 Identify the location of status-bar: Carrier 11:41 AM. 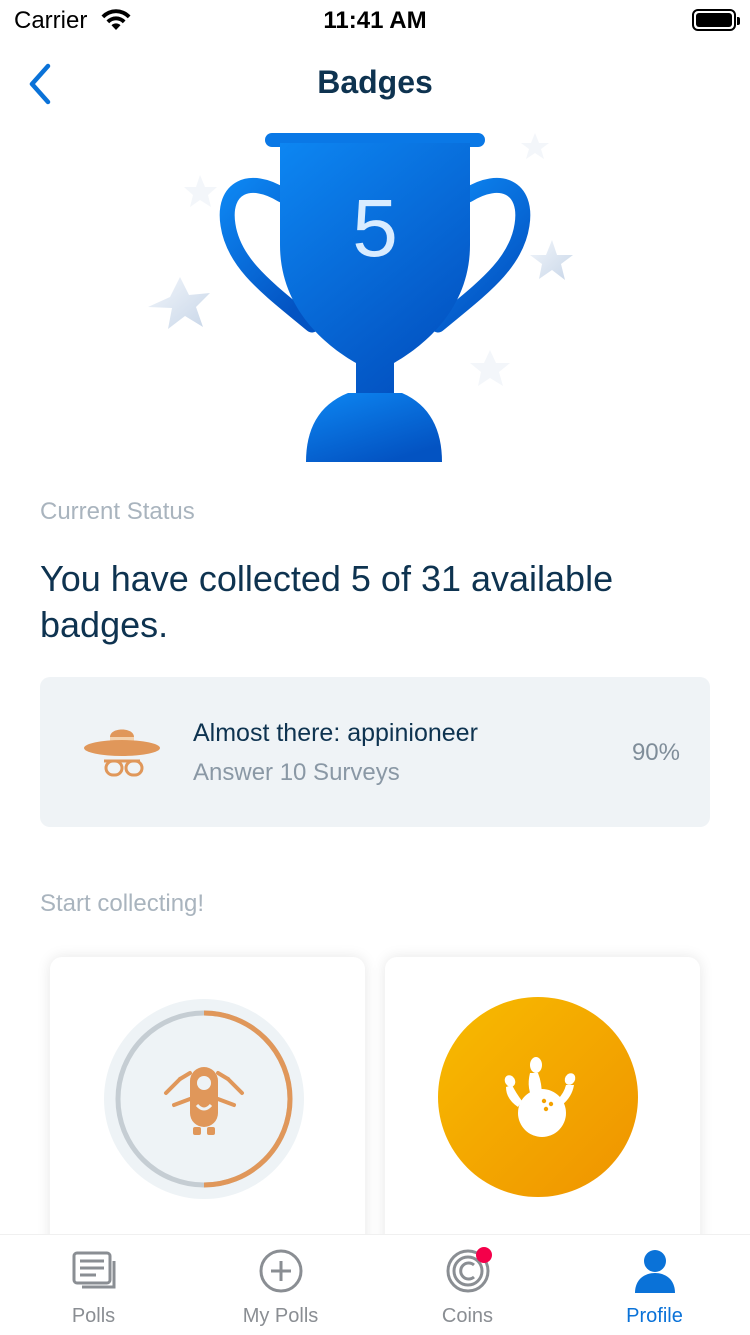
(375, 20).